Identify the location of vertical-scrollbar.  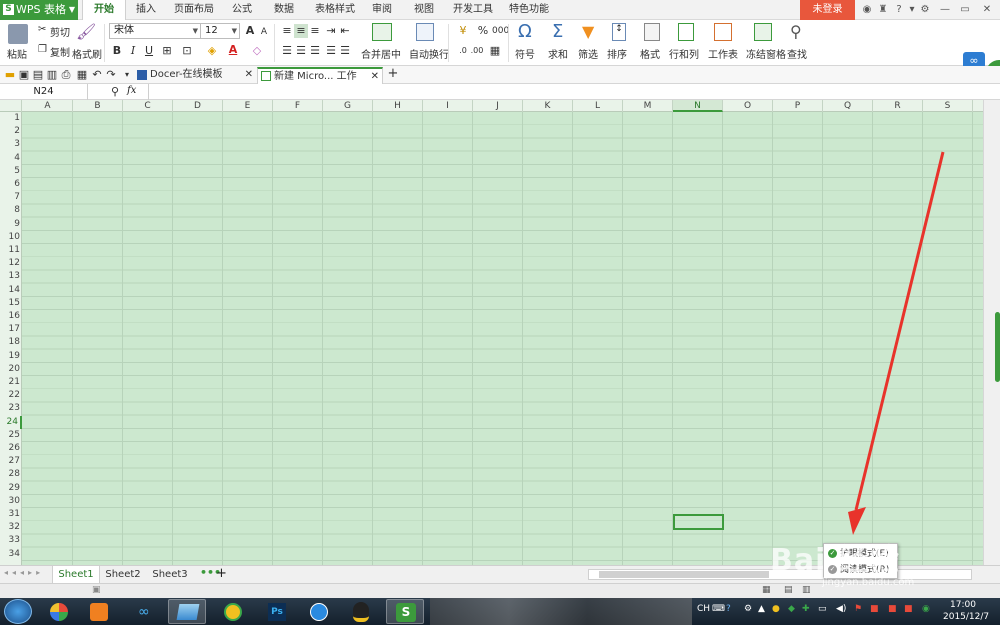
(991, 332).